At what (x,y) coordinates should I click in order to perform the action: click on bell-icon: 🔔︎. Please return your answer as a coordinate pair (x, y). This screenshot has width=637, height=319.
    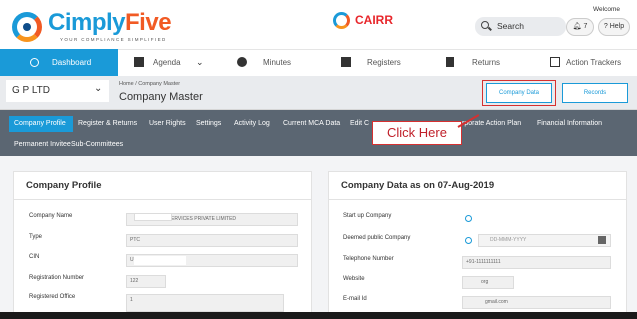
    Looking at the image, I should click on (577, 26).